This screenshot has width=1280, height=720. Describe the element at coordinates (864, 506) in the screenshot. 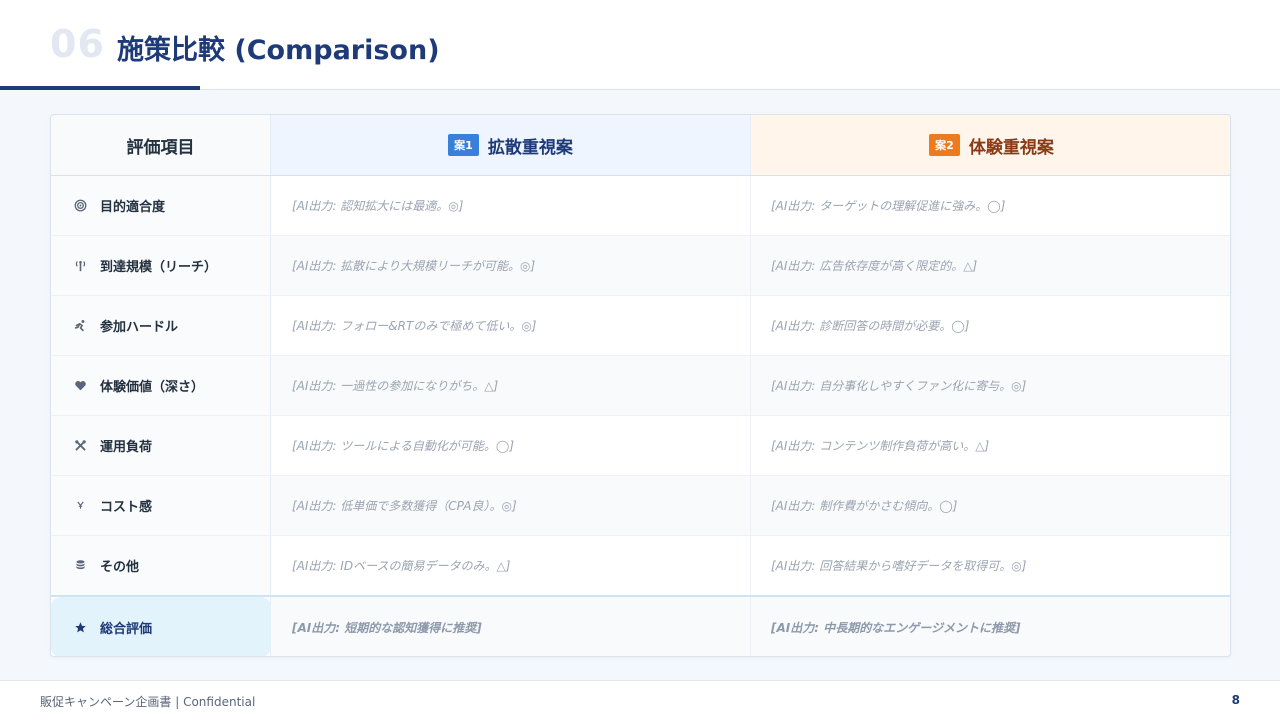

I see `plan2-cell-text: [AI出力: 制作費がかさむ傾向。◯]` at that location.